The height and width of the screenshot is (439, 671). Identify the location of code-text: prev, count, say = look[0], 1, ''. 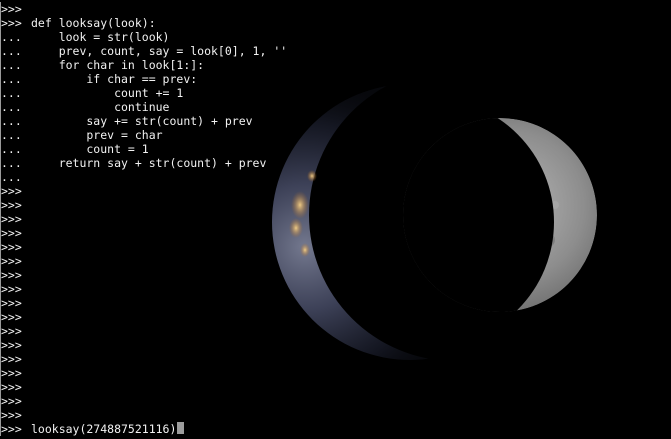
(159, 51).